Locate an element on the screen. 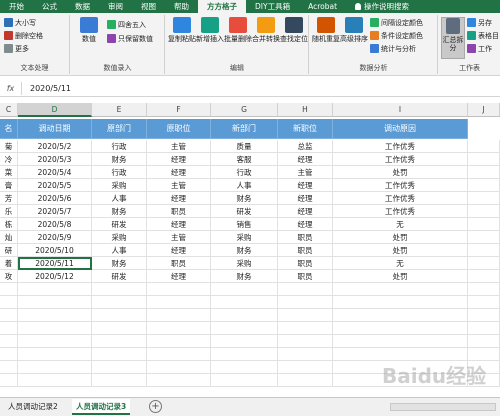 The image size is (500, 416). table-cell: 无 is located at coordinates (400, 224).